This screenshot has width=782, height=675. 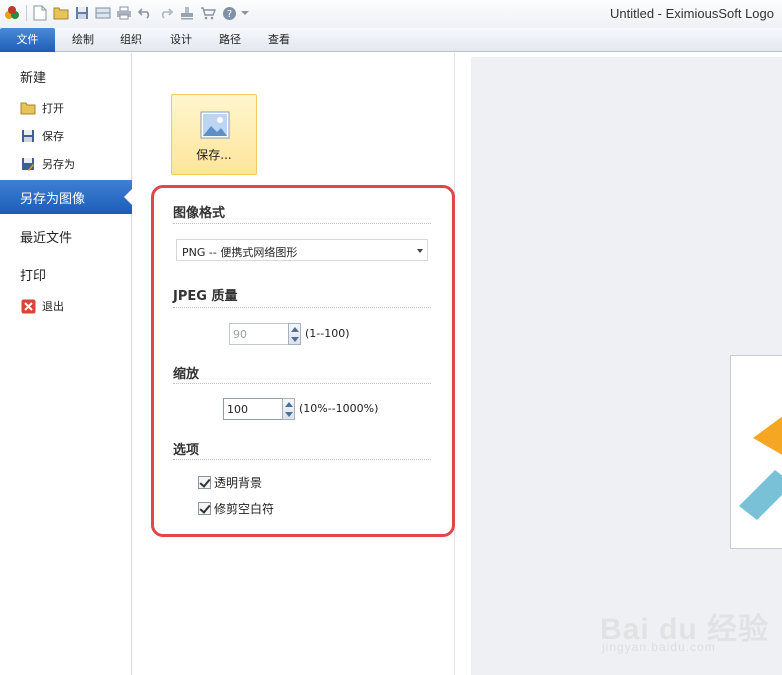 I want to click on jpeg-quality-spin-buttons, so click(x=294, y=334).